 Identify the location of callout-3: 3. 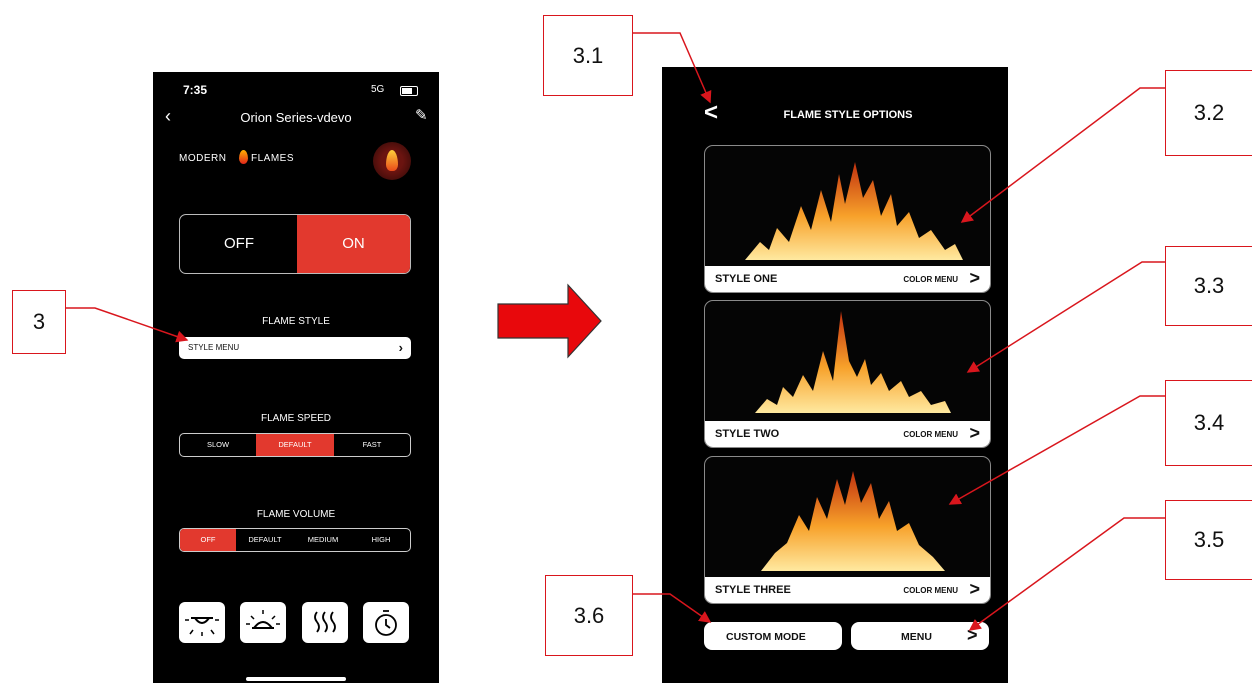
(39, 322).